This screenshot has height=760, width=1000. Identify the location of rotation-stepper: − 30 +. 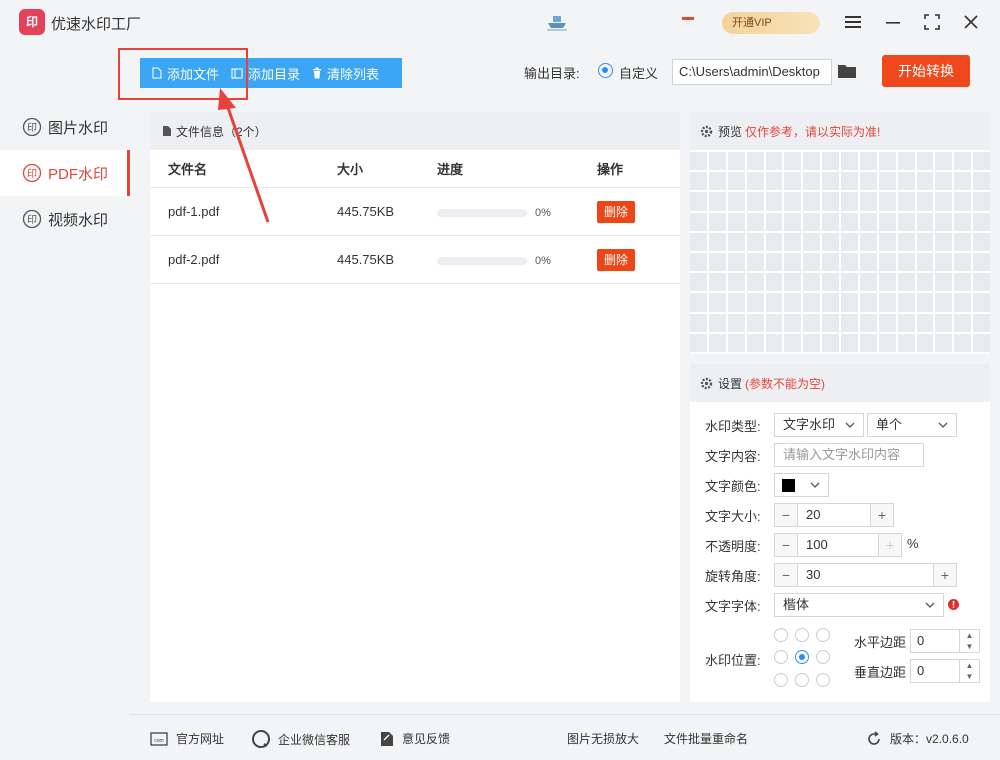
(865, 575).